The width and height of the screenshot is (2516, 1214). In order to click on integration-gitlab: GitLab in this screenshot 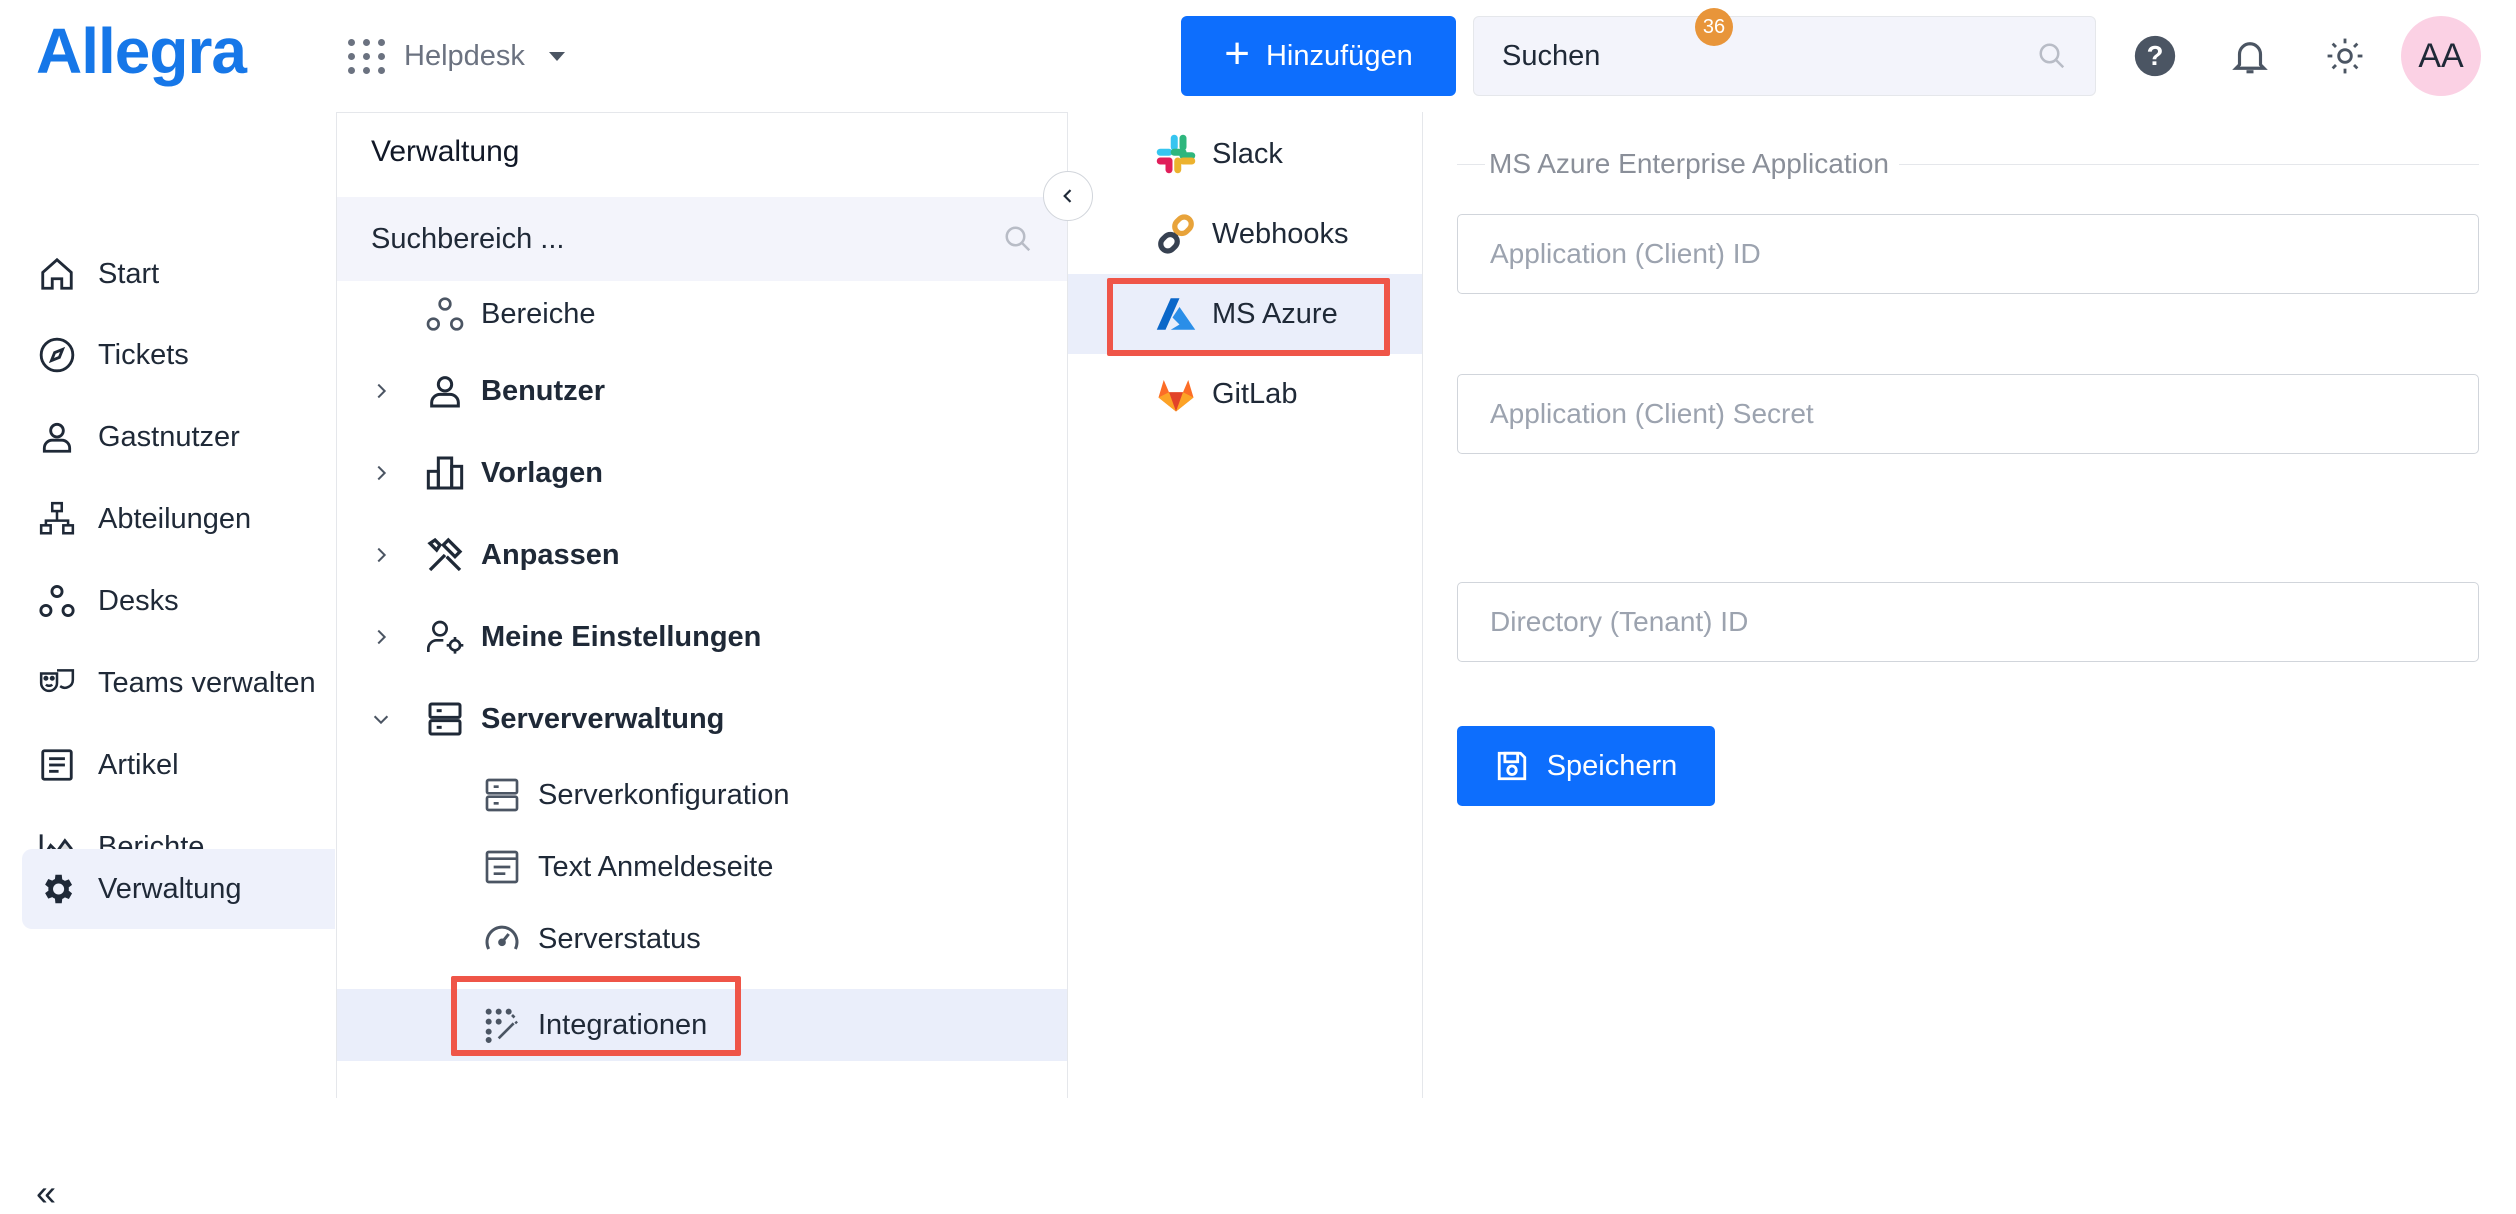, I will do `click(1245, 394)`.